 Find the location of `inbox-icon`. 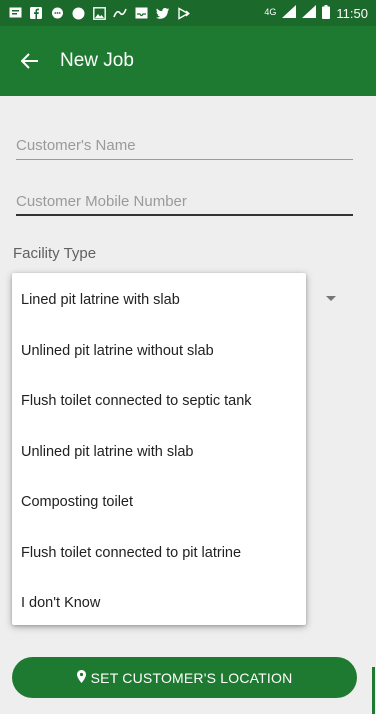

inbox-icon is located at coordinates (141, 13).